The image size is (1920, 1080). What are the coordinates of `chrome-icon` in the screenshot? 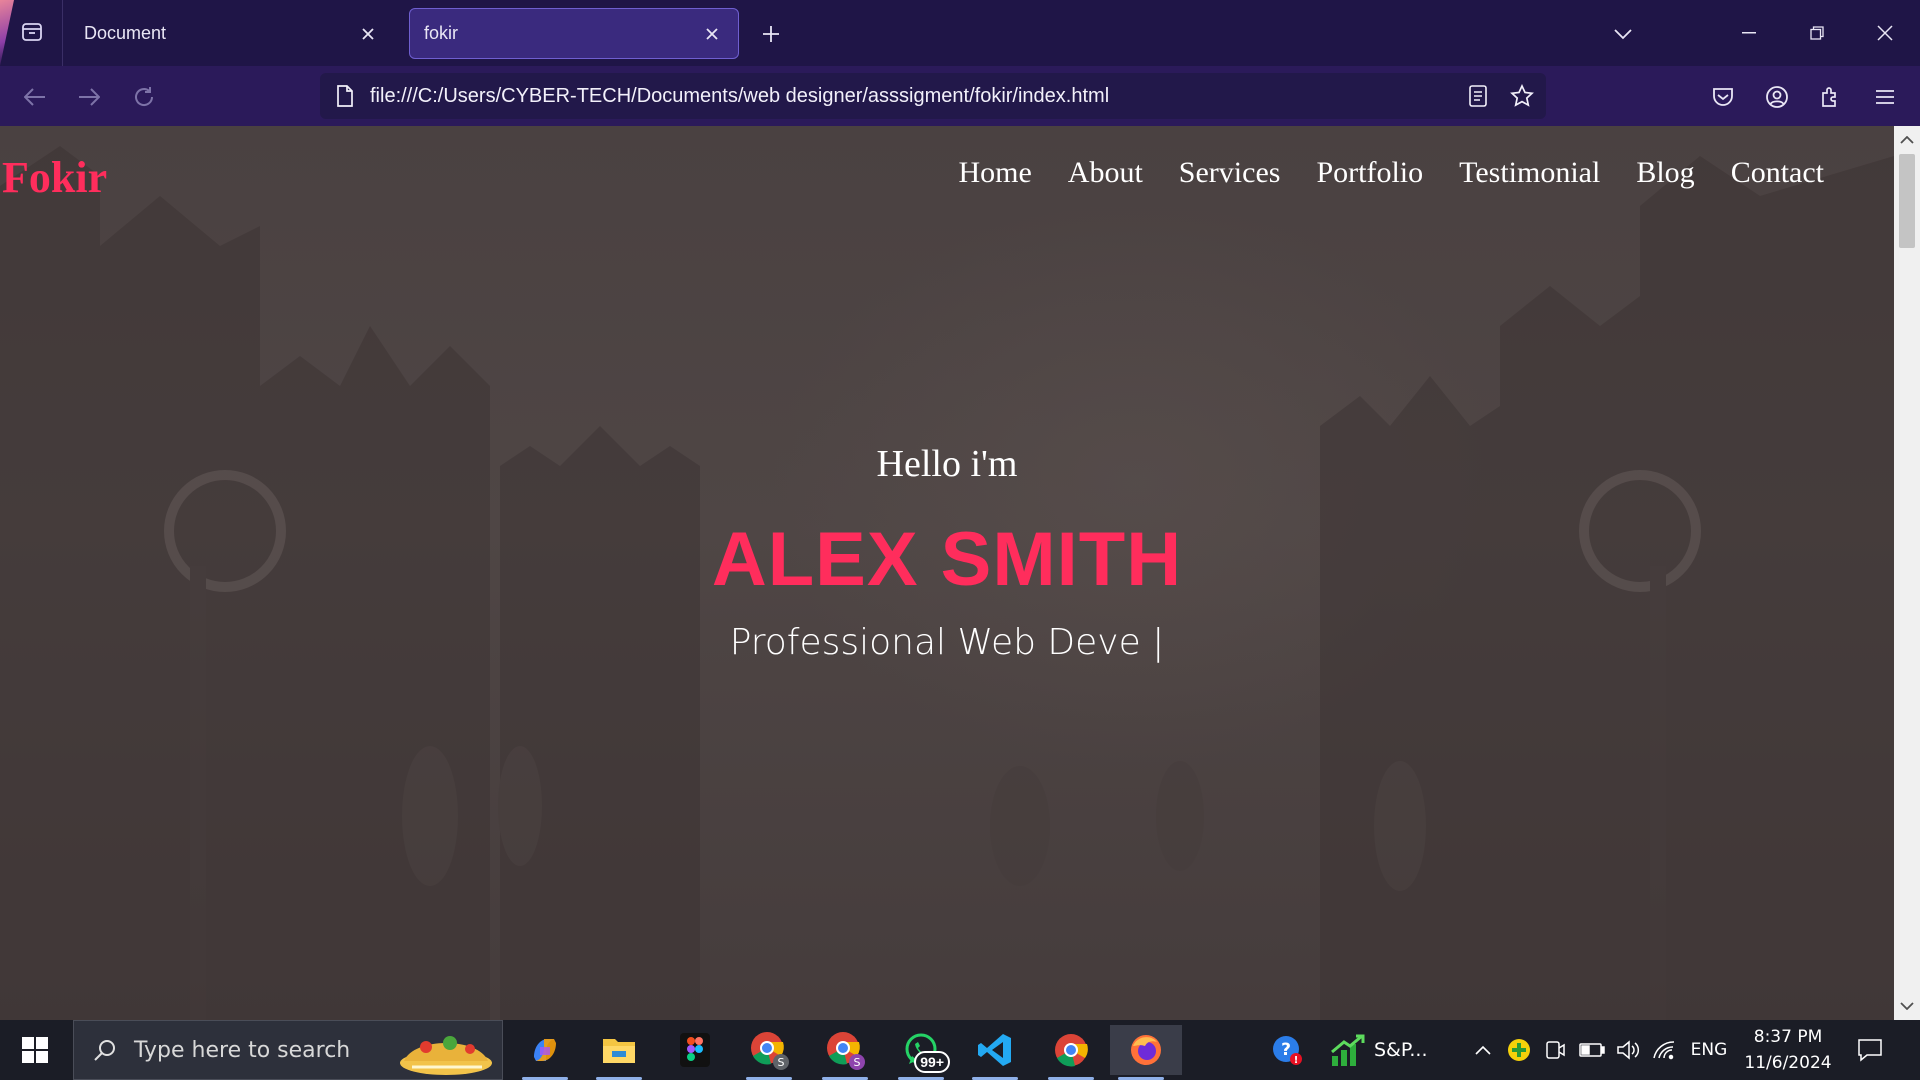 It's located at (1071, 1052).